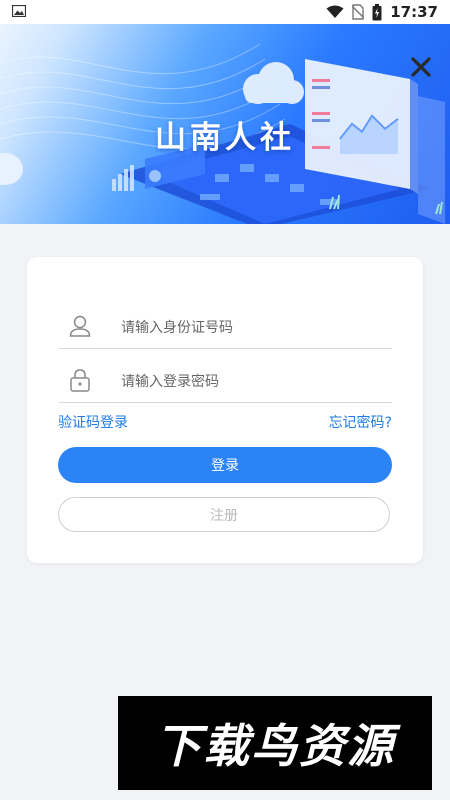 This screenshot has height=800, width=450. What do you see at coordinates (360, 422) in the screenshot?
I see `forgot-password-link: 忘记密码?` at bounding box center [360, 422].